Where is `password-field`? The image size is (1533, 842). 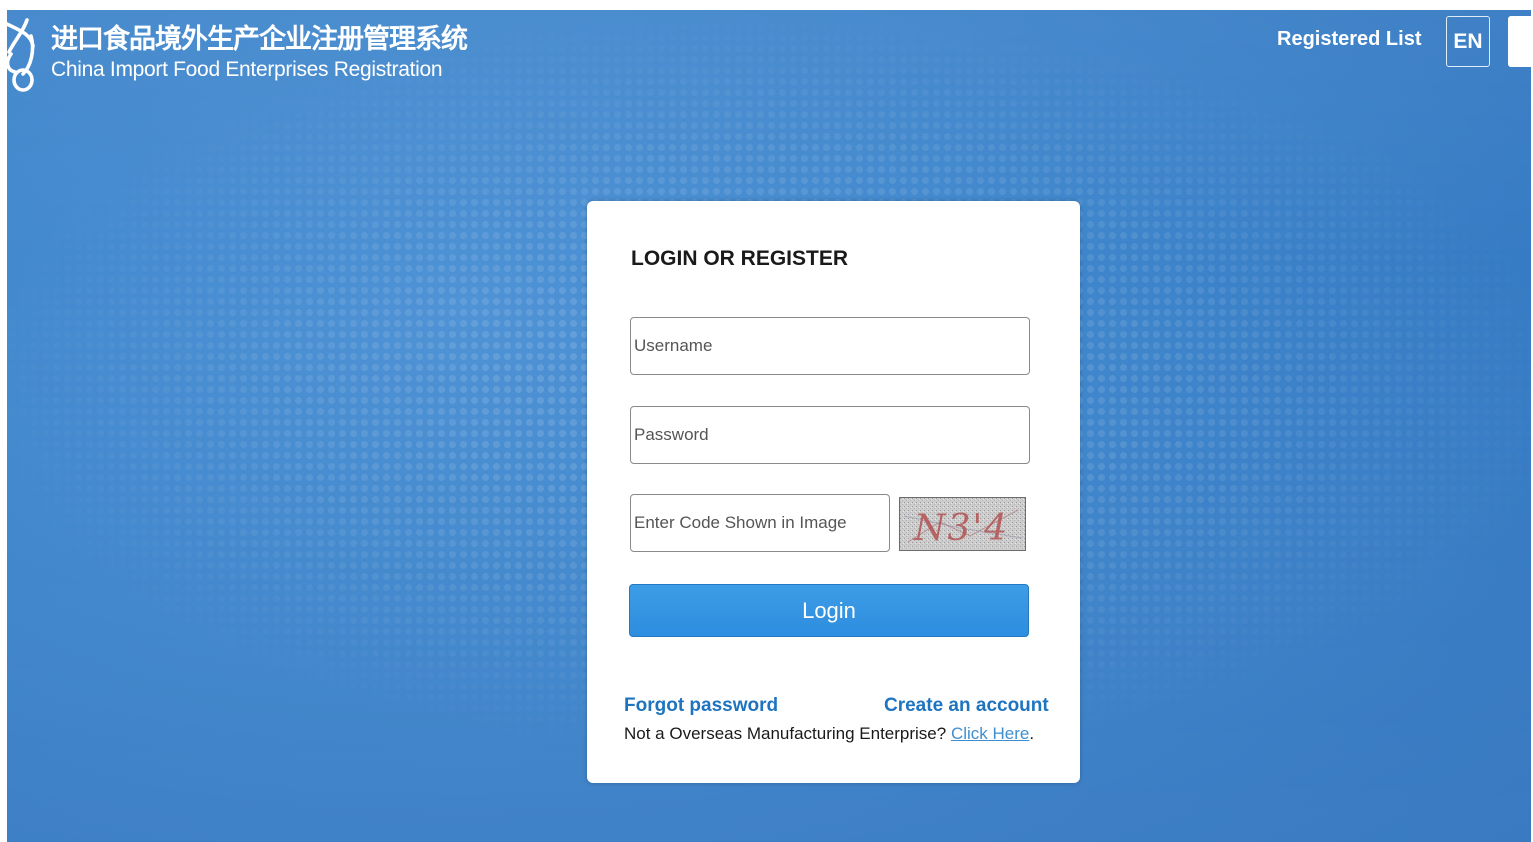
password-field is located at coordinates (830, 435).